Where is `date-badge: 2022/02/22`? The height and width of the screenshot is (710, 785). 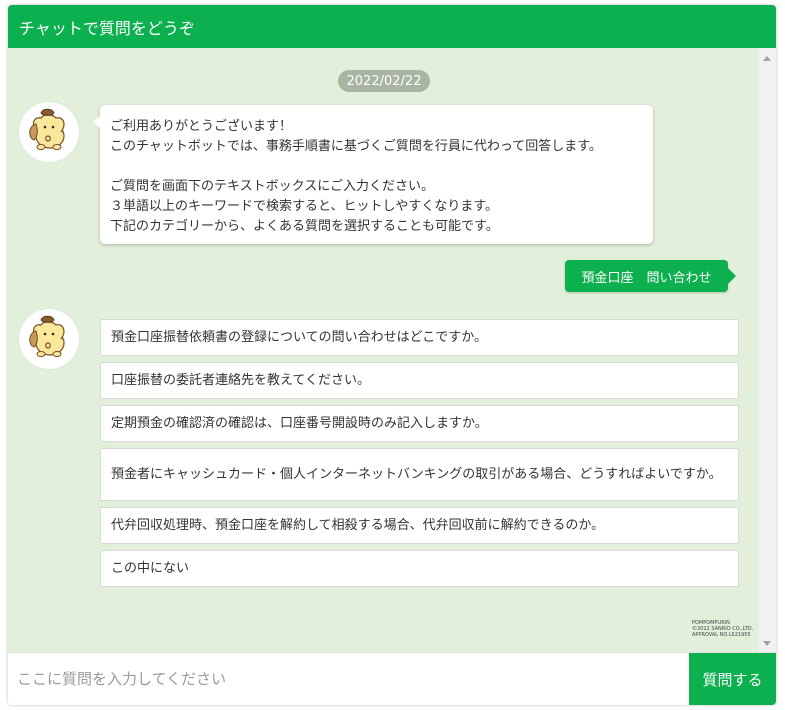
date-badge: 2022/02/22 is located at coordinates (384, 81).